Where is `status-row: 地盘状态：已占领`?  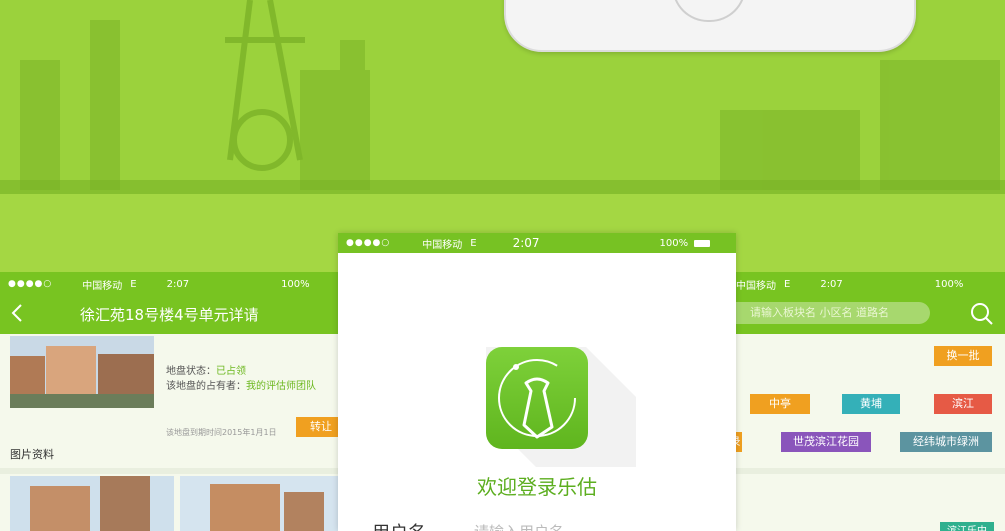
status-row: 地盘状态：已占领 is located at coordinates (206, 369).